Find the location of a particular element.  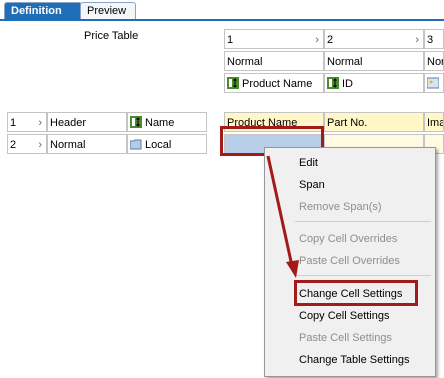

callout-arrow is located at coordinates (282, 216).